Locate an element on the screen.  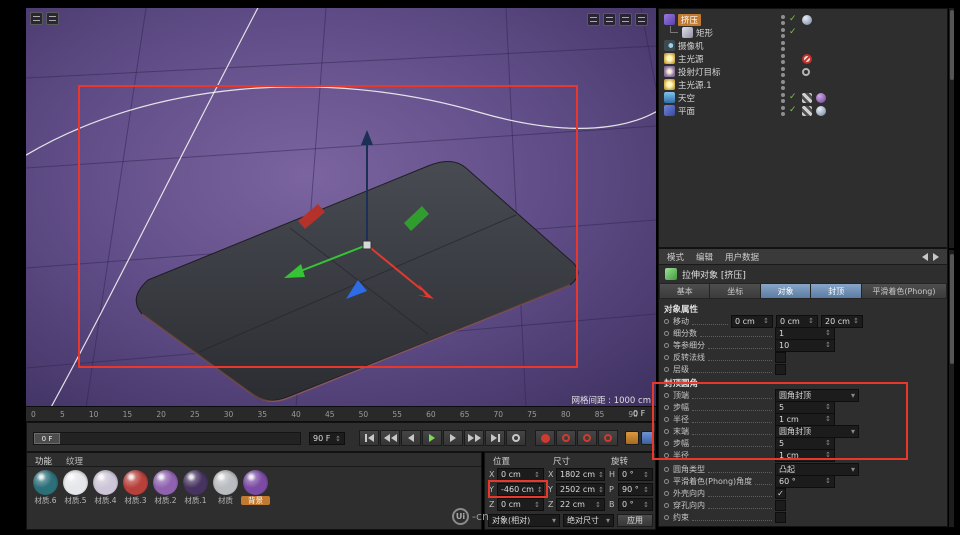
exclusion-tag-icon is located at coordinates (807, 58).